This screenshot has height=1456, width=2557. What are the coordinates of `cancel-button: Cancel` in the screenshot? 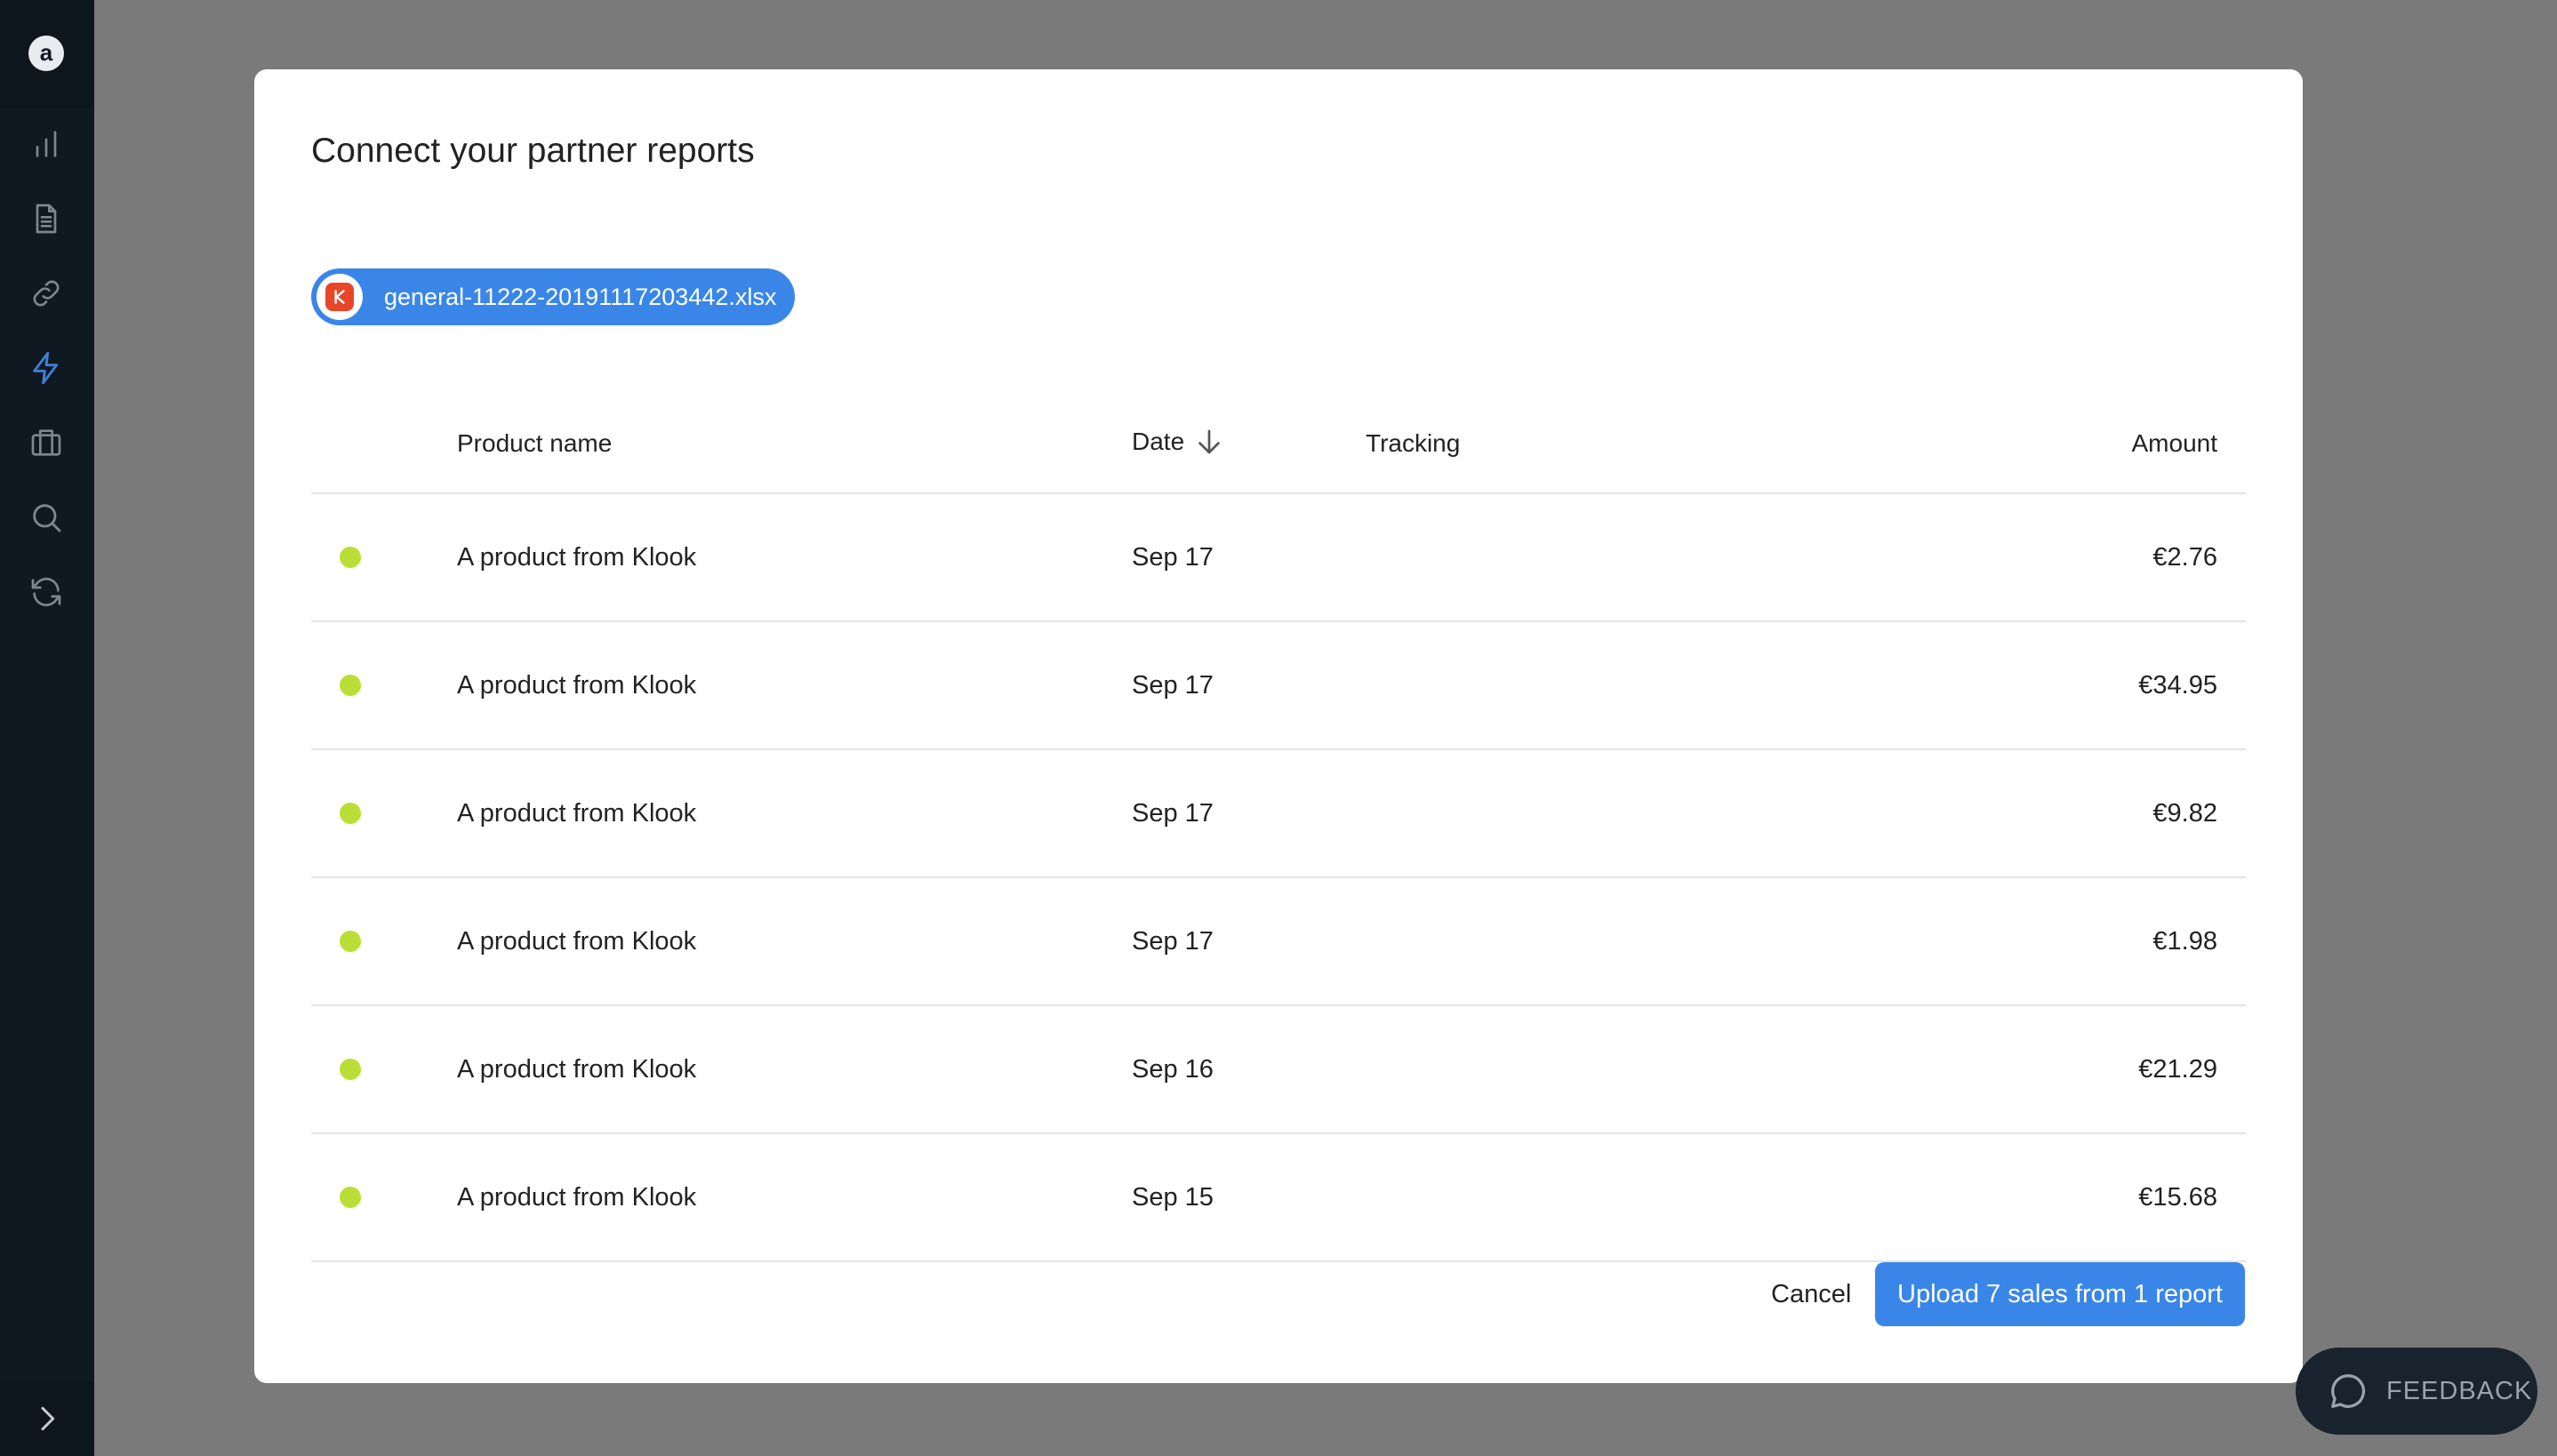 It's located at (1811, 1294).